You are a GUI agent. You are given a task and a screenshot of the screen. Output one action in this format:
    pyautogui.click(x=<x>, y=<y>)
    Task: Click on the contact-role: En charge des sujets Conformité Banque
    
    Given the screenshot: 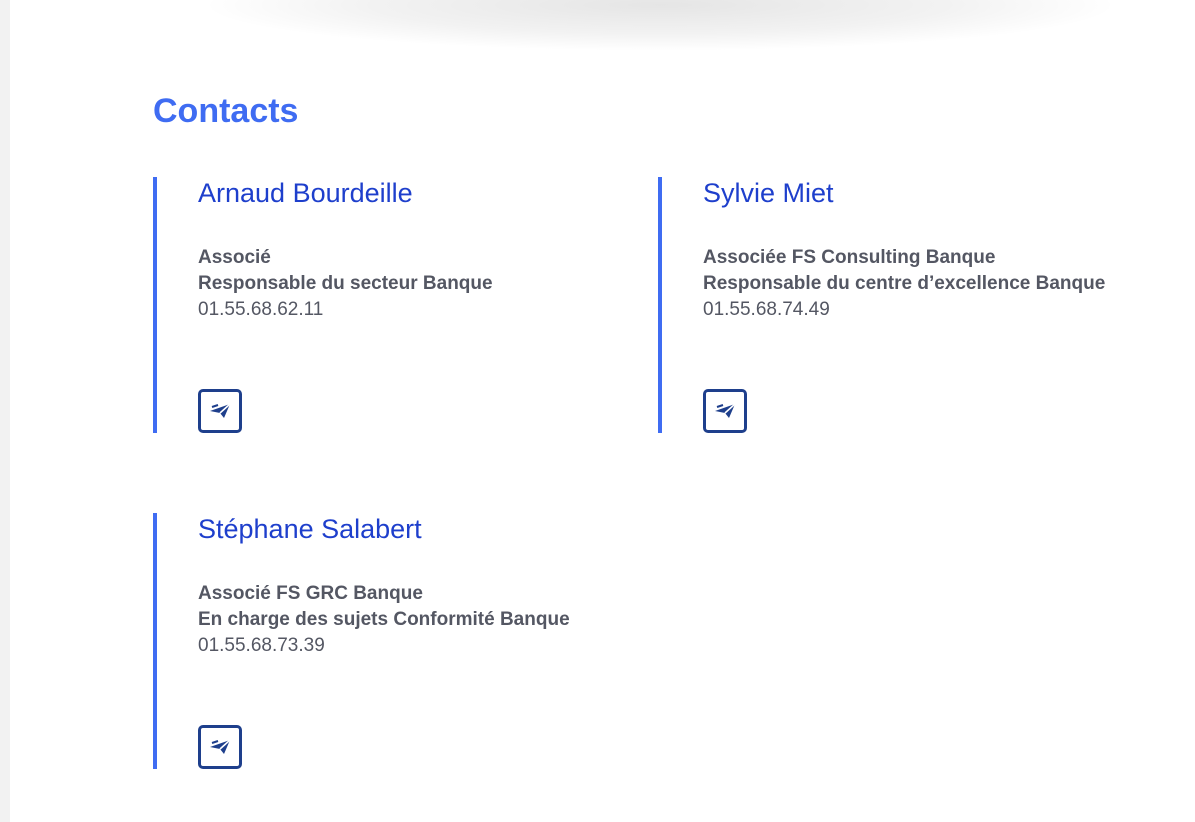 What is the action you would take?
    pyautogui.click(x=384, y=619)
    